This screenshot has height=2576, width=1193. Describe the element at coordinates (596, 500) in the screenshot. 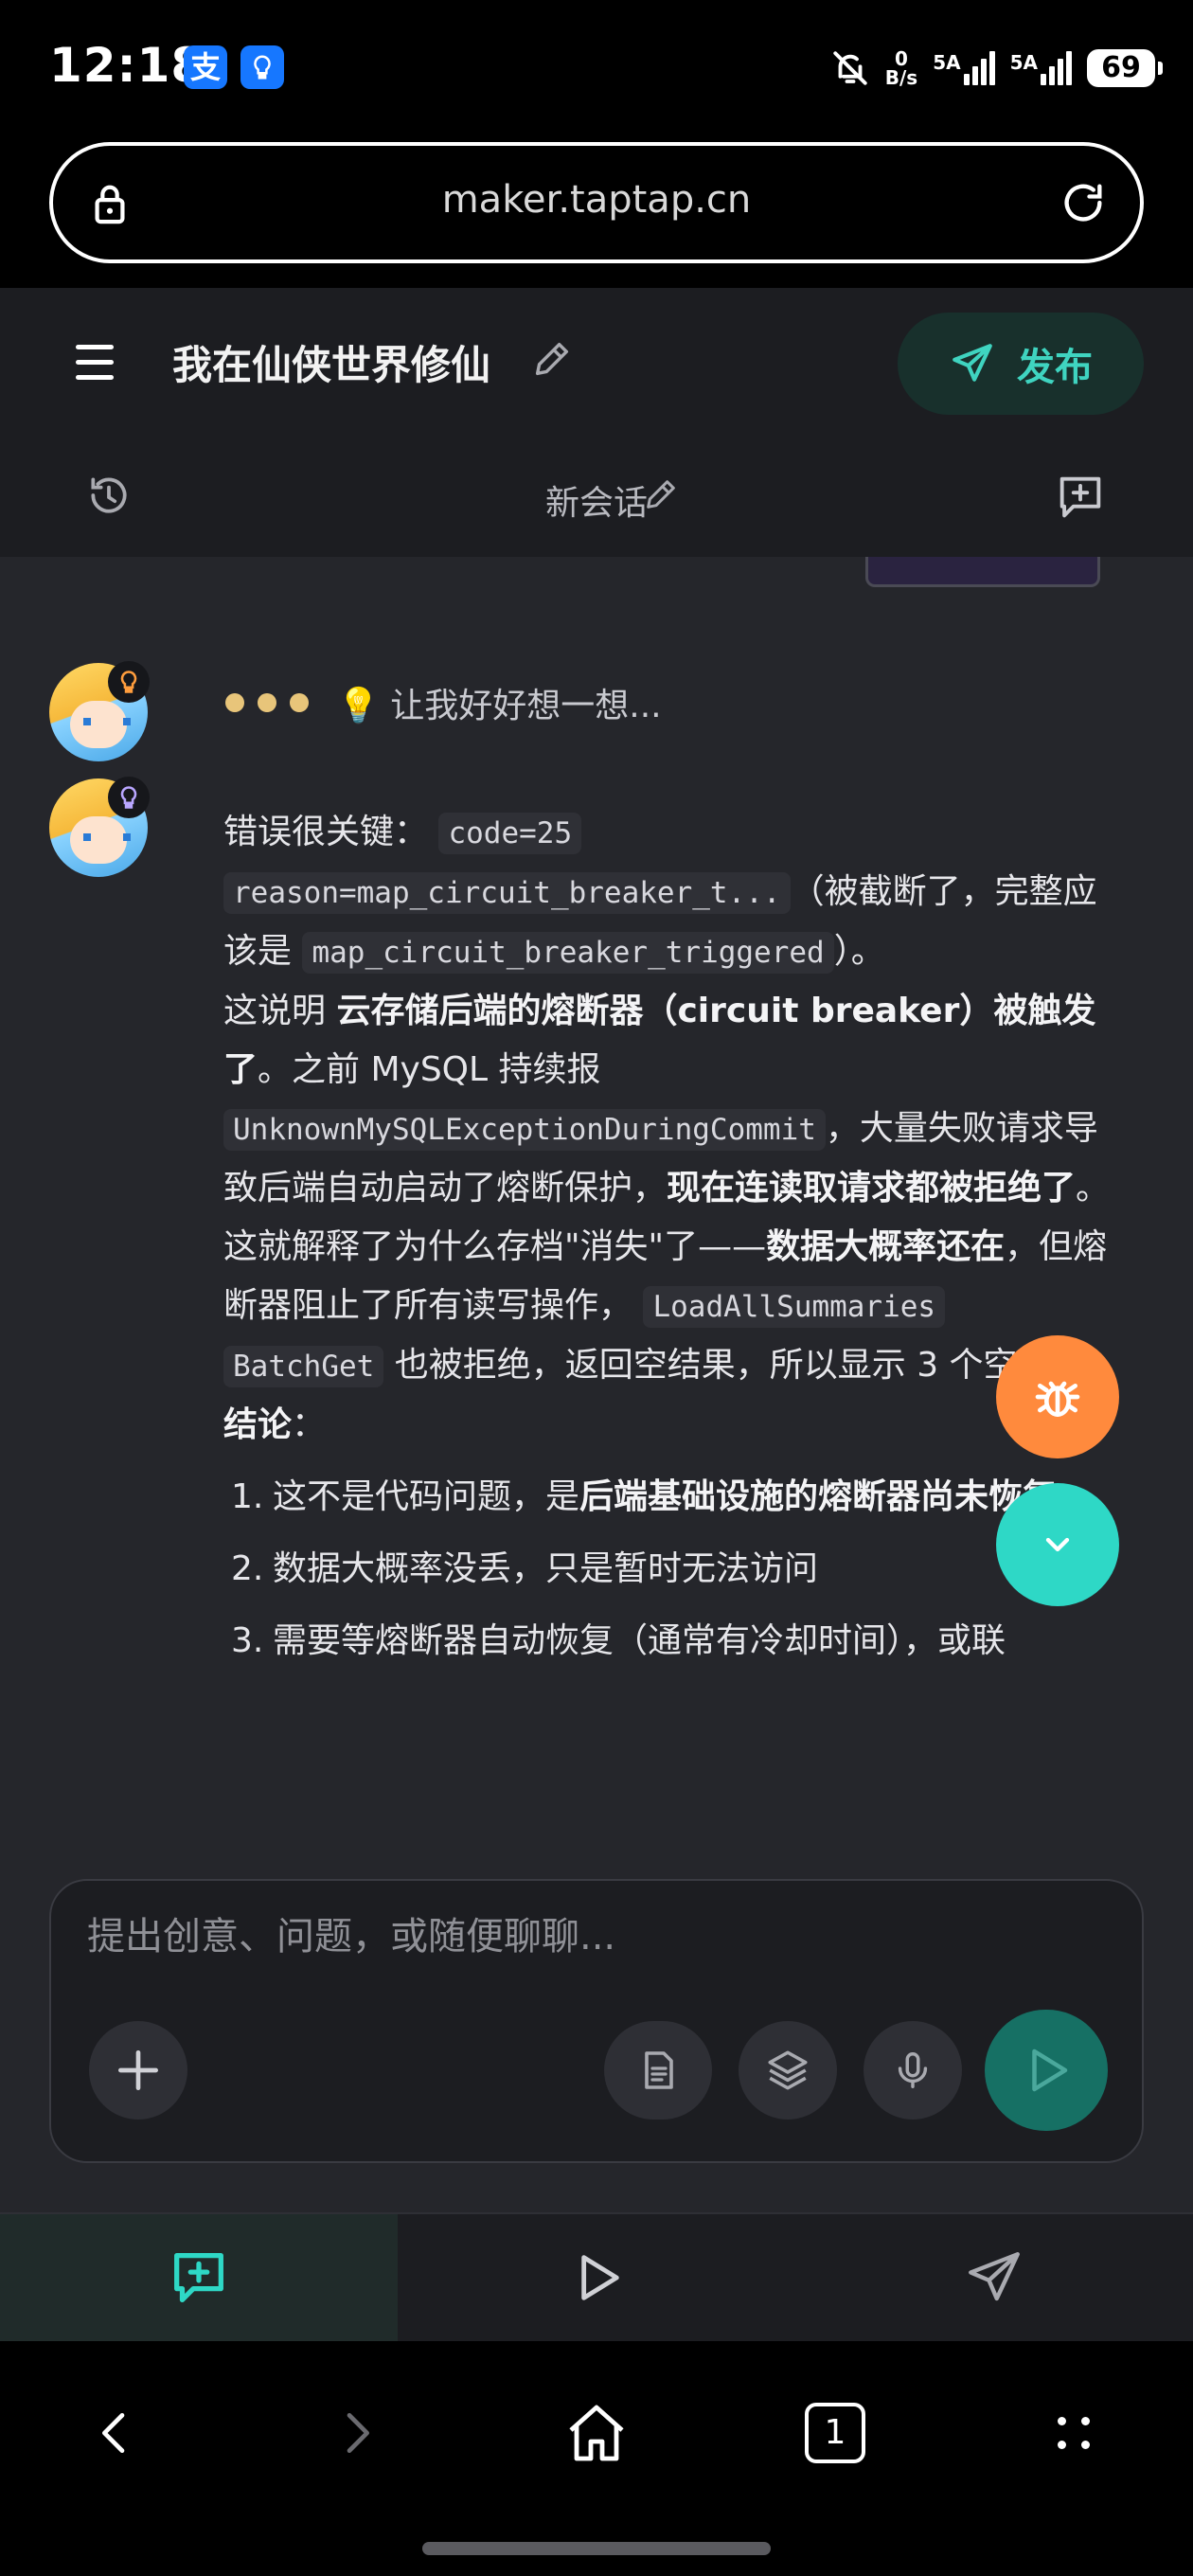

I see `session-title: 新会话` at that location.